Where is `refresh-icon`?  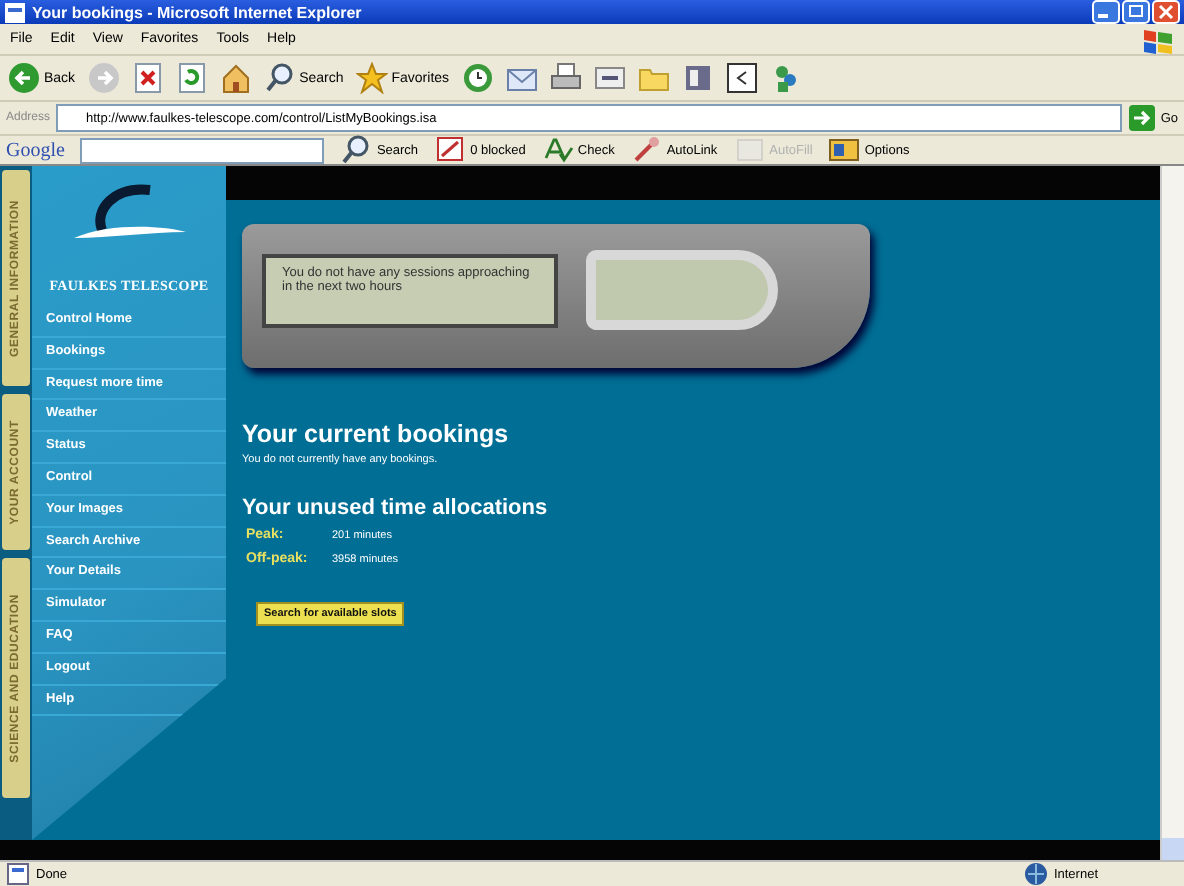
refresh-icon is located at coordinates (191, 78).